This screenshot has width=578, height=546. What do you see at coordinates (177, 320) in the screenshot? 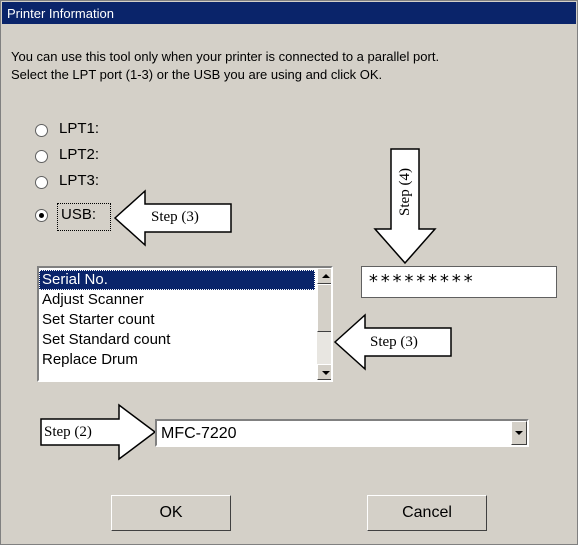
I see `list-item-set-starter-count: Set Starter count` at bounding box center [177, 320].